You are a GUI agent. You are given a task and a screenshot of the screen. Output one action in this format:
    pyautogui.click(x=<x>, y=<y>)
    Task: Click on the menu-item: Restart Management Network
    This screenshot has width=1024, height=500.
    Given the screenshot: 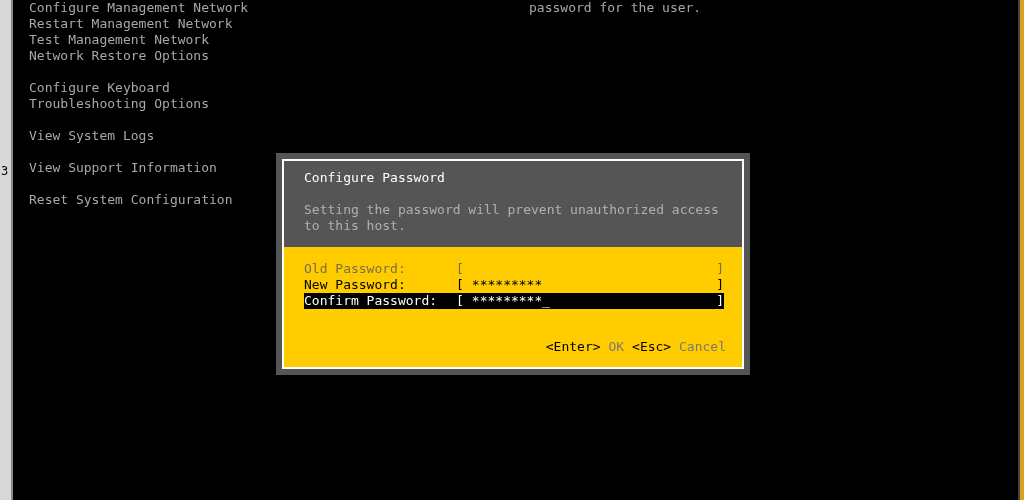 What is the action you would take?
    pyautogui.click(x=249, y=24)
    